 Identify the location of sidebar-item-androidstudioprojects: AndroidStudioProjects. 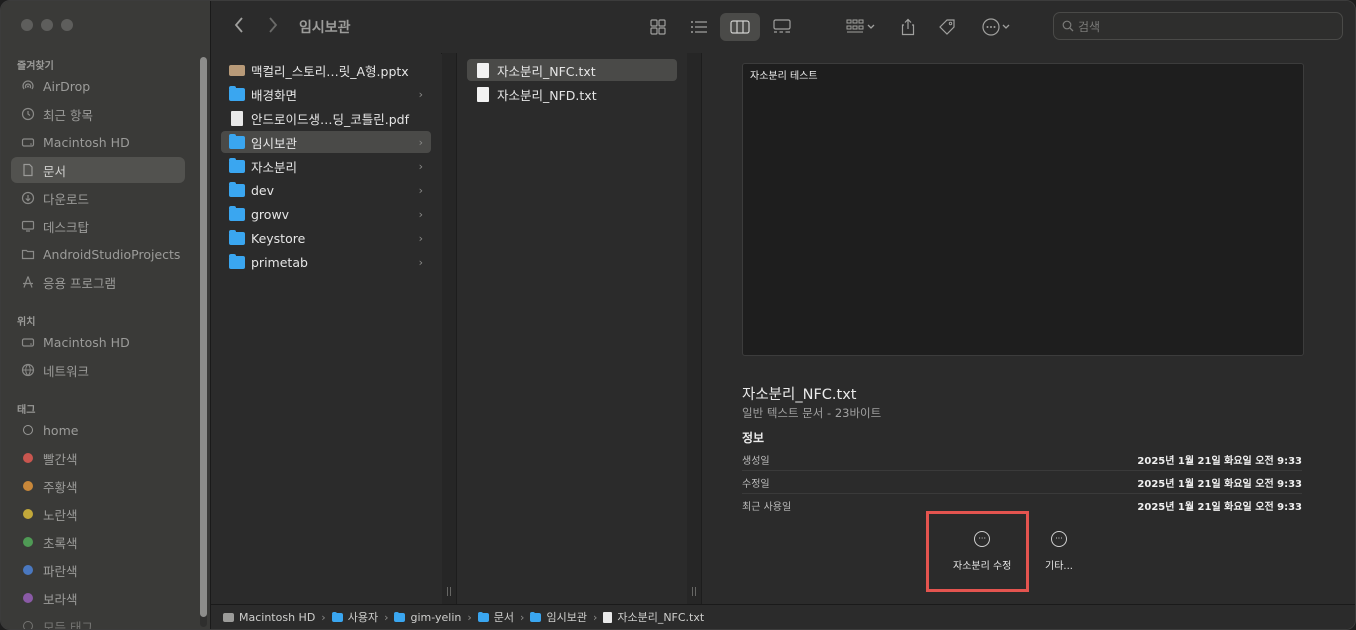
(98, 254).